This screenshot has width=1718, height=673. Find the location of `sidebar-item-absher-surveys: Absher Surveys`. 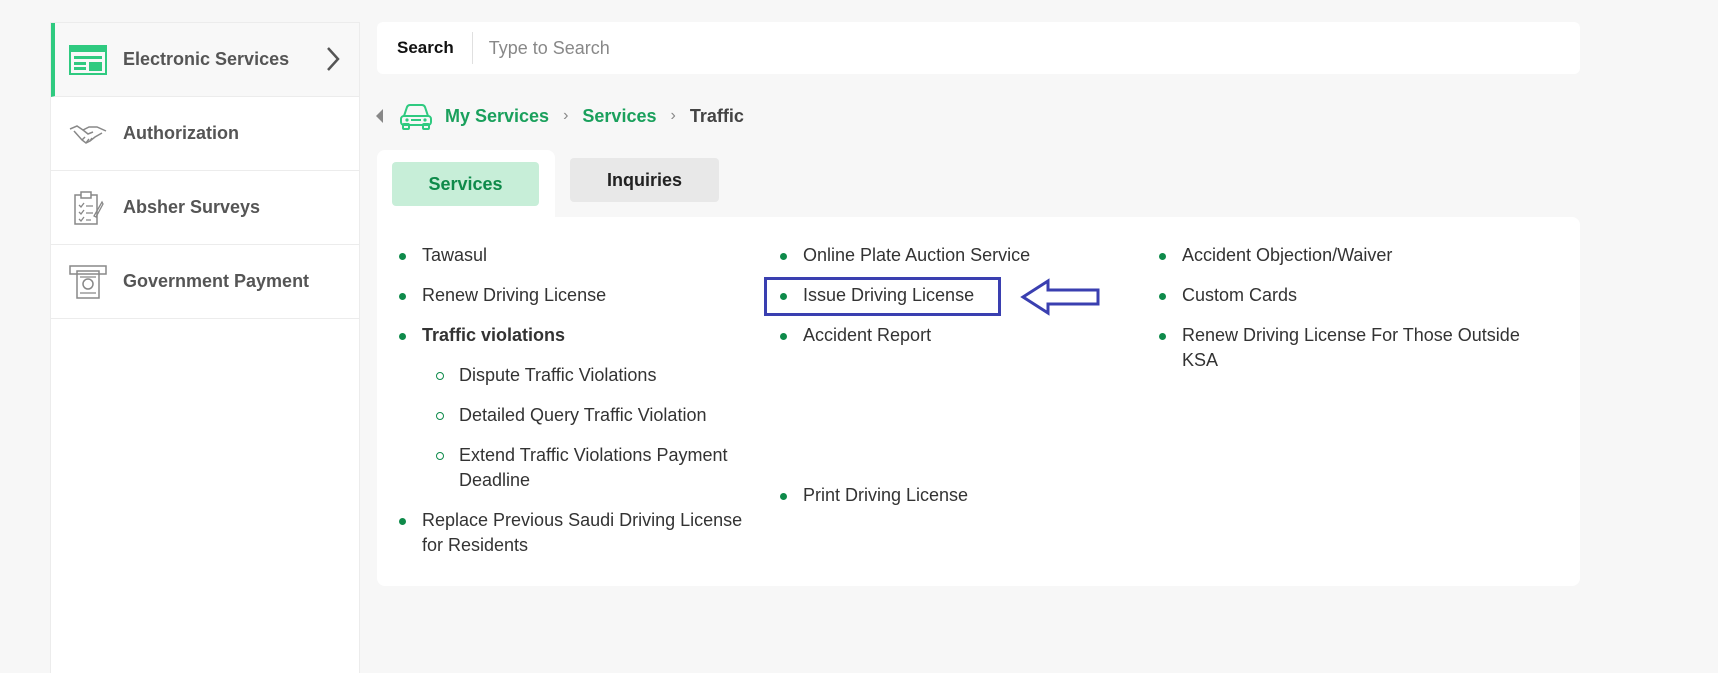

sidebar-item-absher-surveys: Absher Surveys is located at coordinates (205, 208).